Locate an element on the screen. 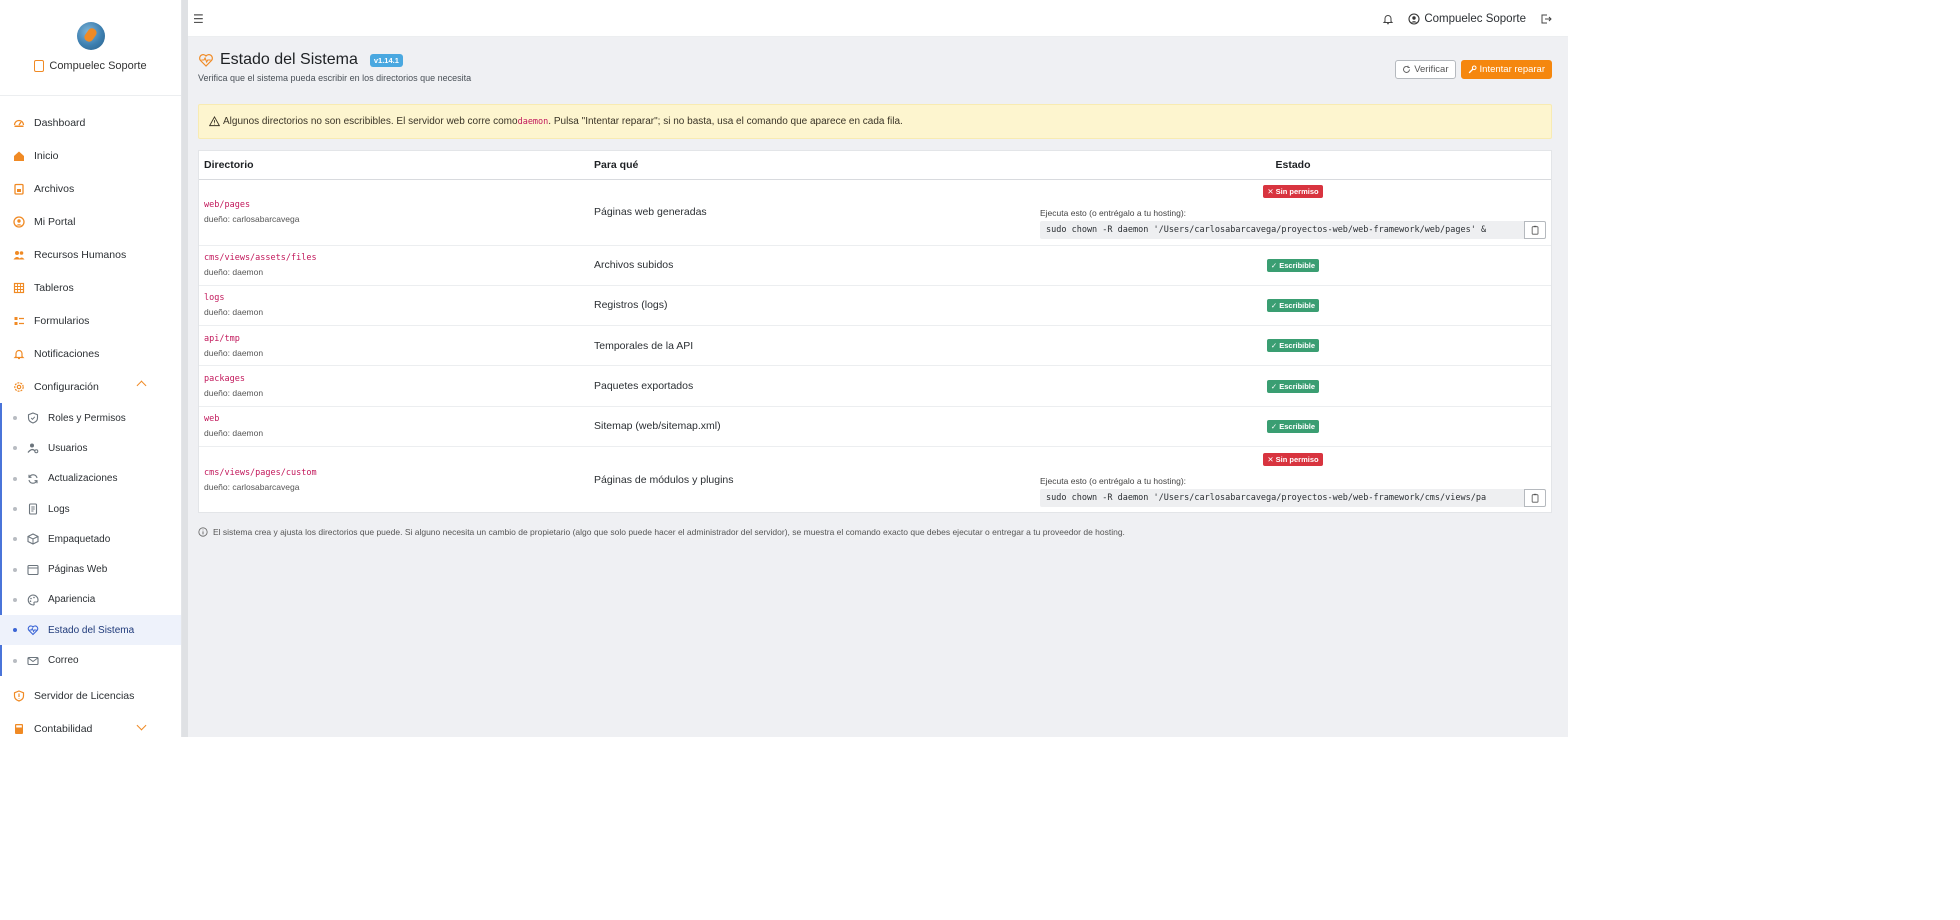  directory-path: api/tmp is located at coordinates (222, 338).